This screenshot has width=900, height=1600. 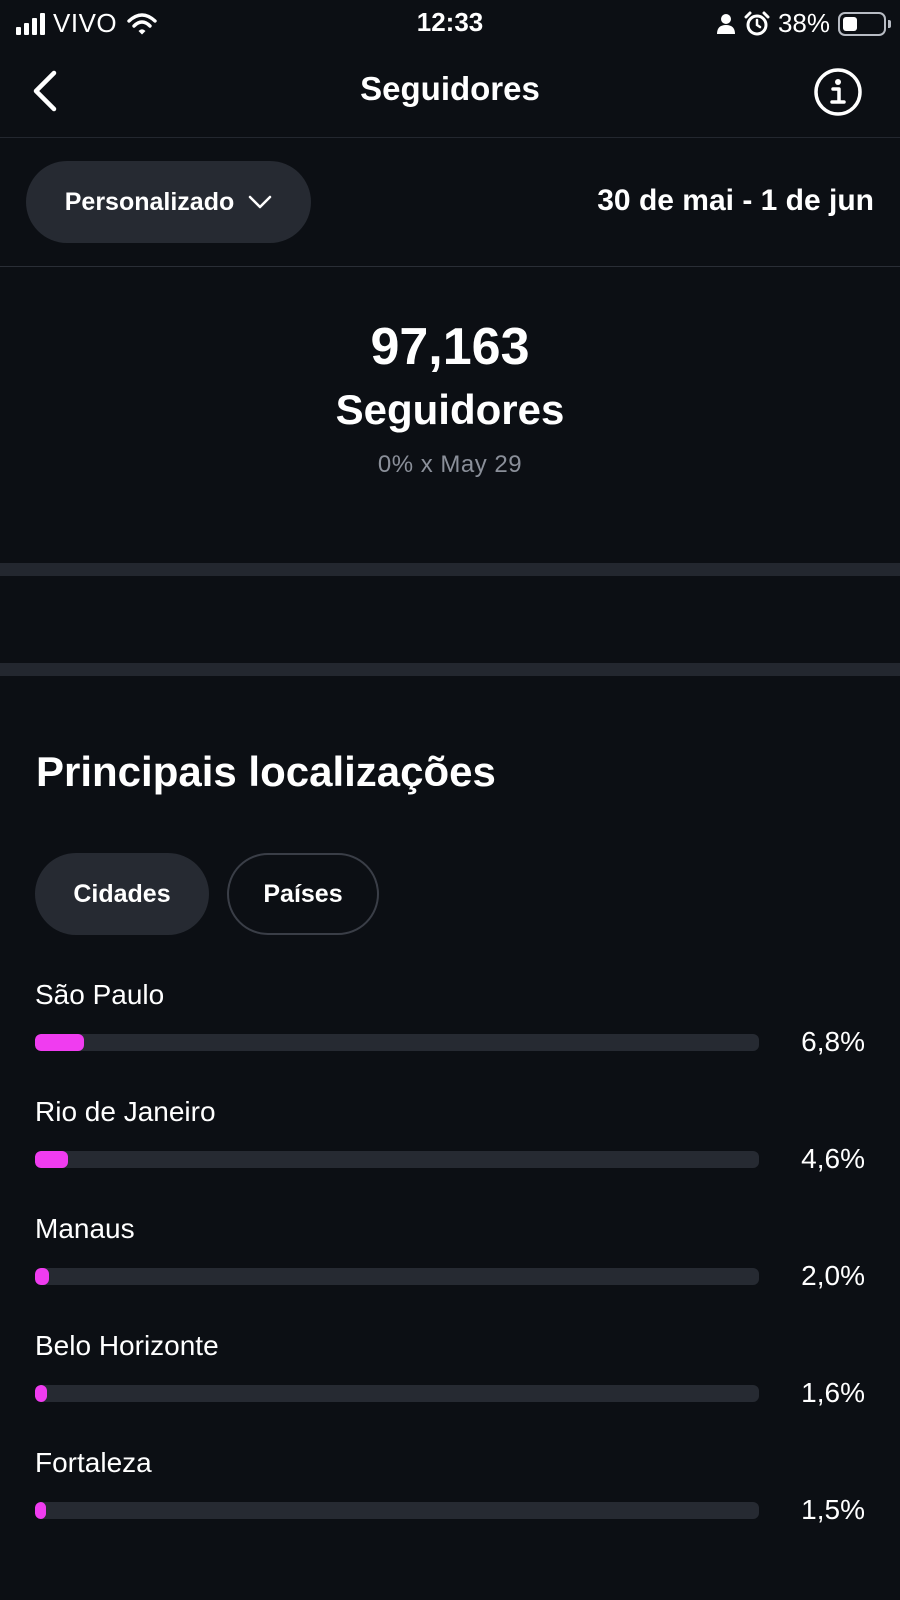 What do you see at coordinates (303, 894) in the screenshot?
I see `tab-countries: Países` at bounding box center [303, 894].